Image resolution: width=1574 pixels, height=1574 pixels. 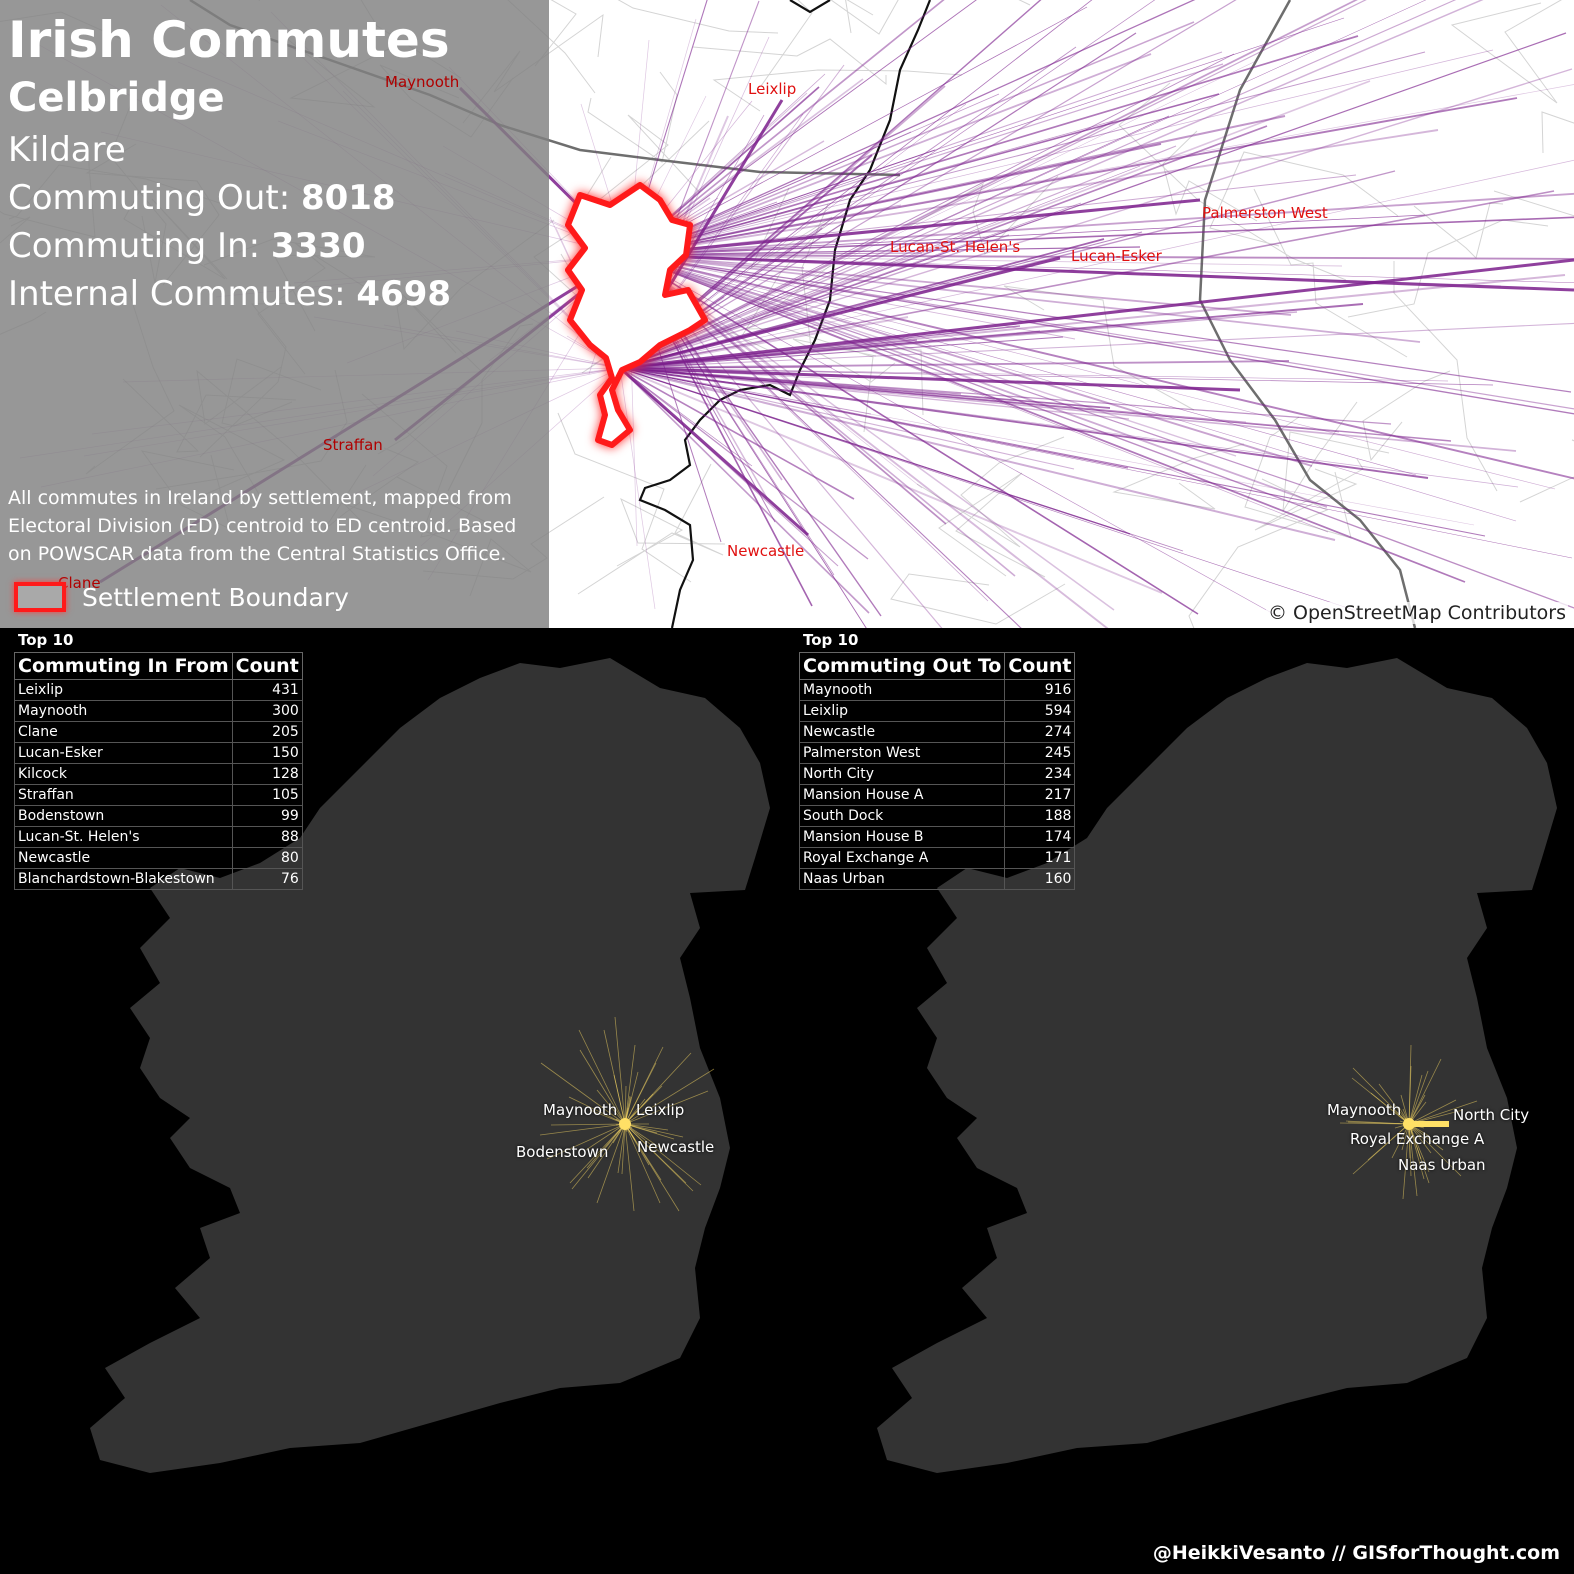 I want to click on out-map-label-royal-exchange-a: Royal Exchange A, so click(x=1417, y=1139).